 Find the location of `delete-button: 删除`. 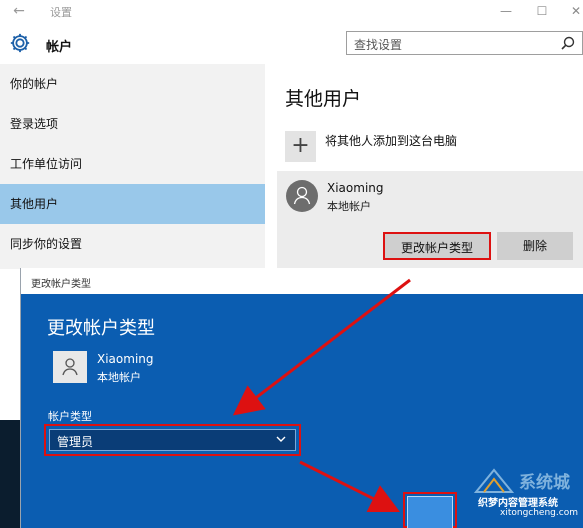

delete-button: 删除 is located at coordinates (535, 246).